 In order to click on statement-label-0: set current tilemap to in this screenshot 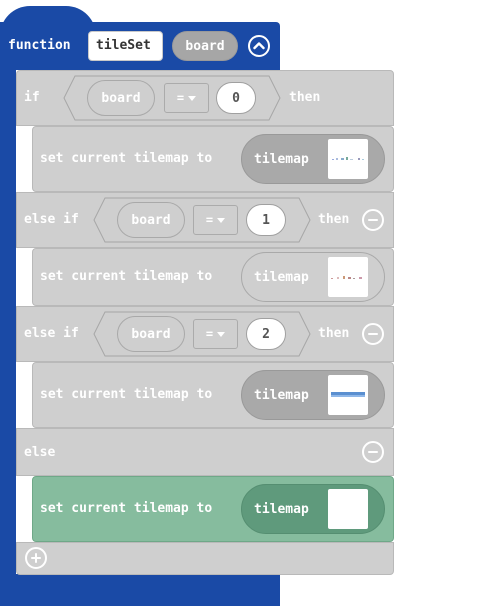, I will do `click(126, 158)`.